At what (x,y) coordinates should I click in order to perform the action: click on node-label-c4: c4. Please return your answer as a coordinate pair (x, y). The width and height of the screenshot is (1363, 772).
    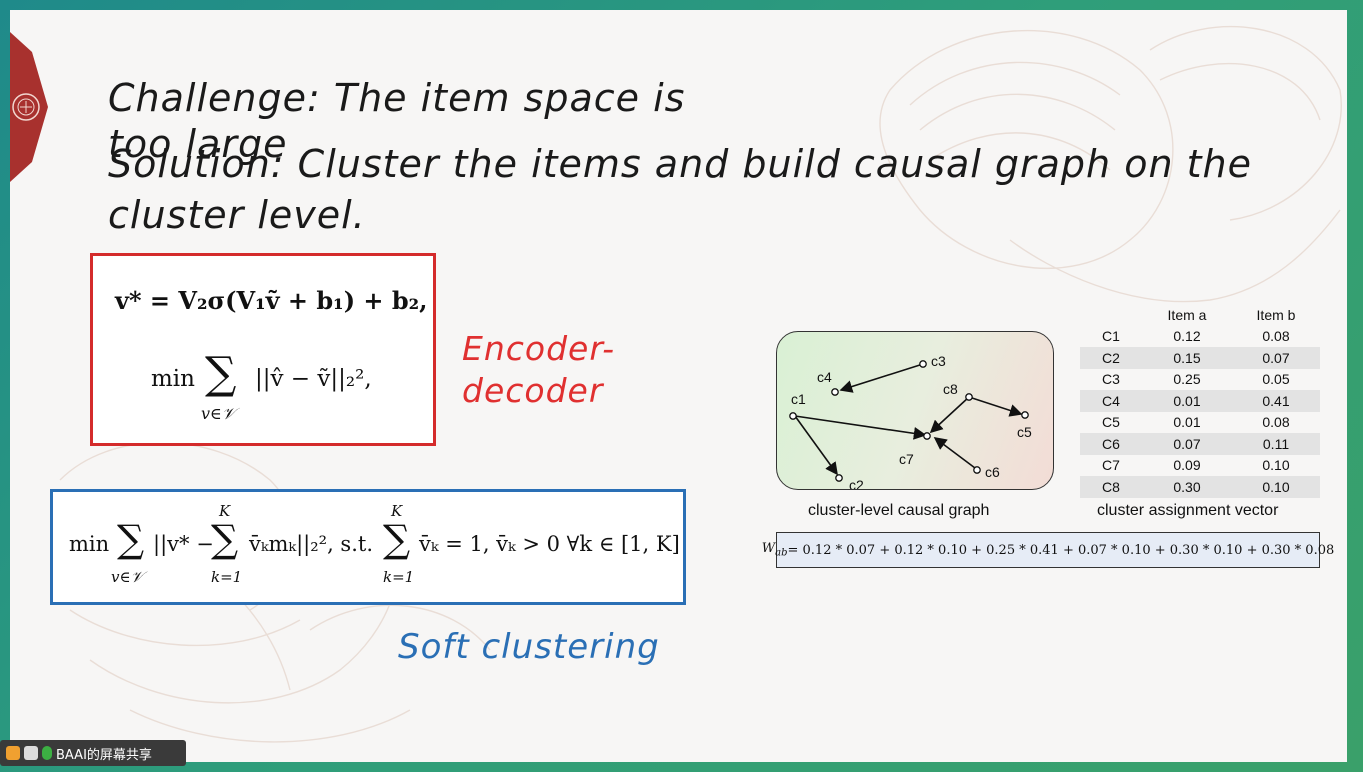
    Looking at the image, I should click on (824, 377).